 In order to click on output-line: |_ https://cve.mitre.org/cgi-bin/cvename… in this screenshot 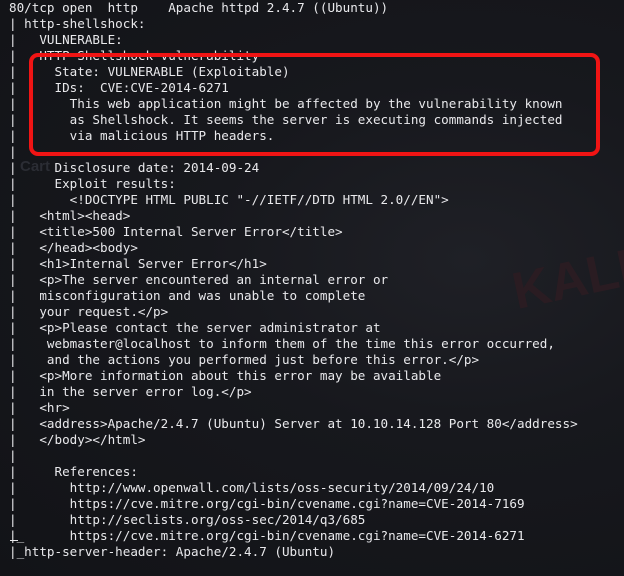, I will do `click(267, 535)`.